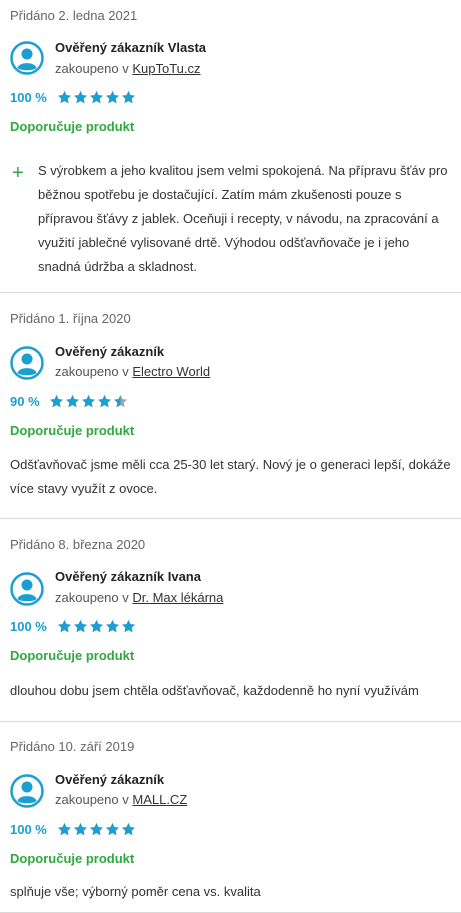 This screenshot has width=461, height=913. I want to click on review-date: Přidáno 8. března 2020, so click(78, 544).